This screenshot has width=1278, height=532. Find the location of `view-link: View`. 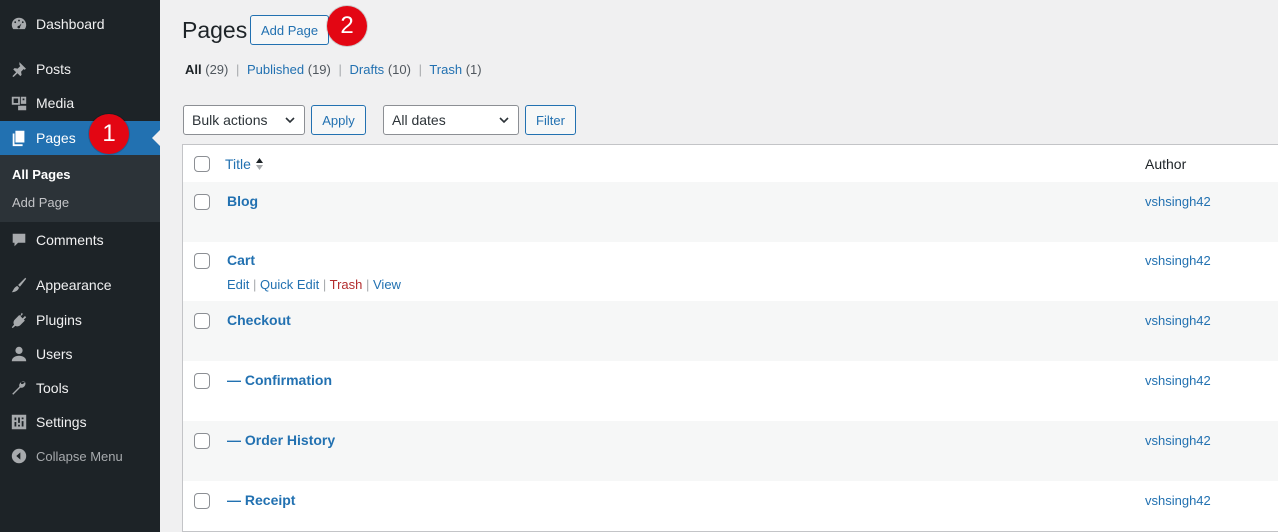

view-link: View is located at coordinates (387, 284).